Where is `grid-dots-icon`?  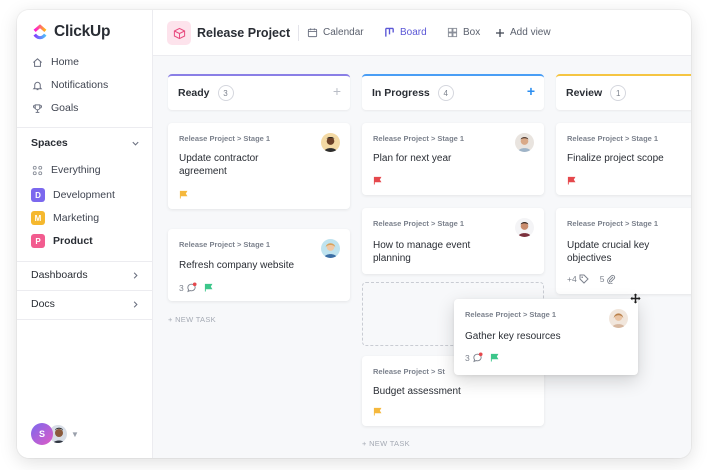 grid-dots-icon is located at coordinates (37, 170).